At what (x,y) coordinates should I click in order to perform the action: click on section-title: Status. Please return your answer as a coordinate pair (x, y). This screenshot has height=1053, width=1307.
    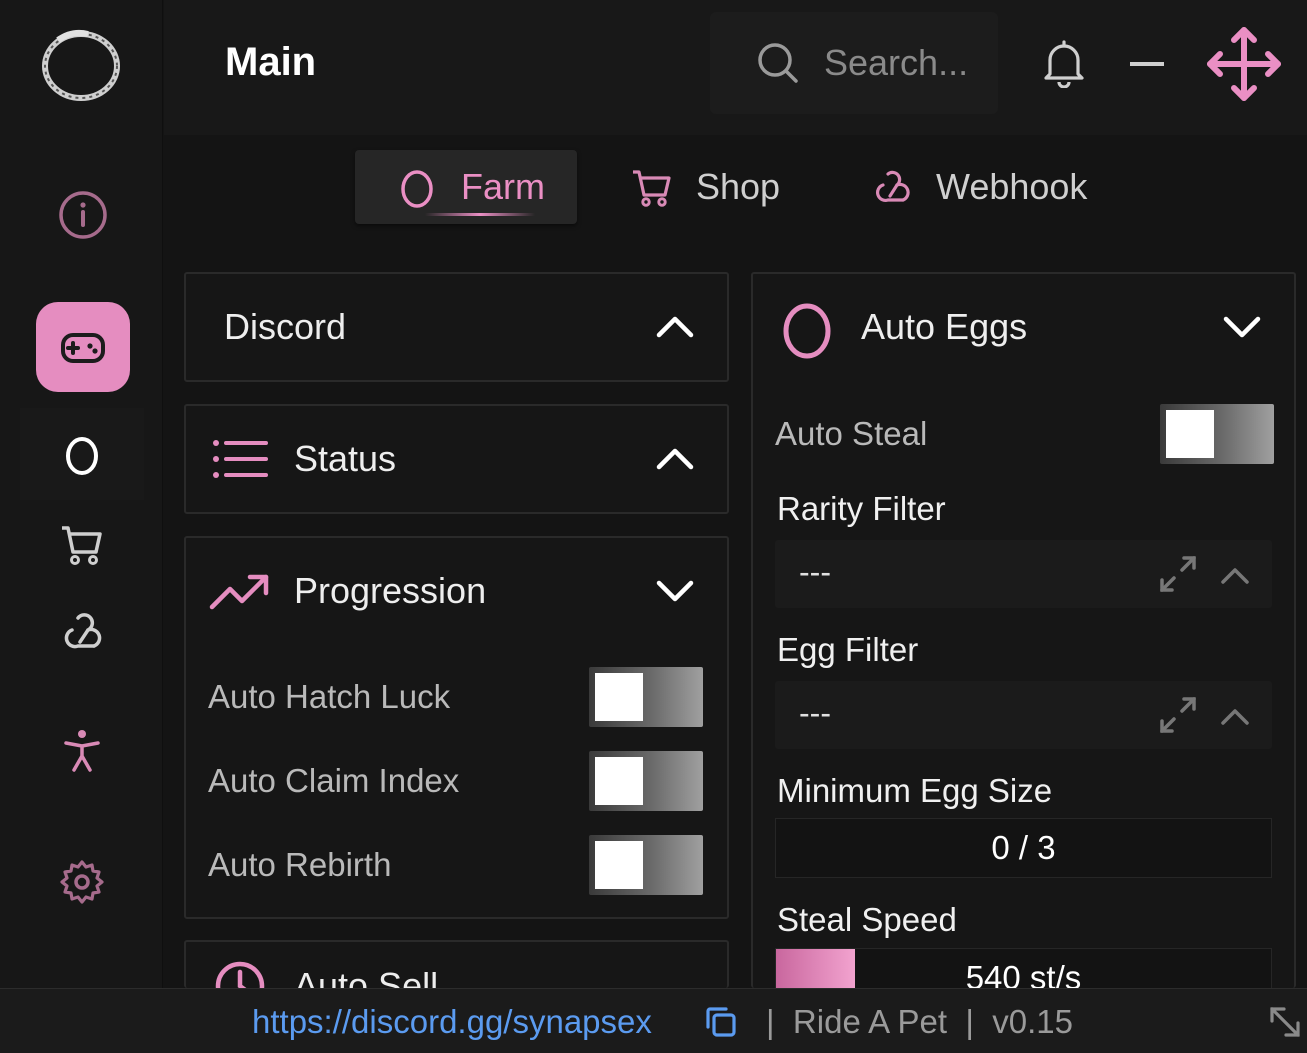
    Looking at the image, I should click on (345, 458).